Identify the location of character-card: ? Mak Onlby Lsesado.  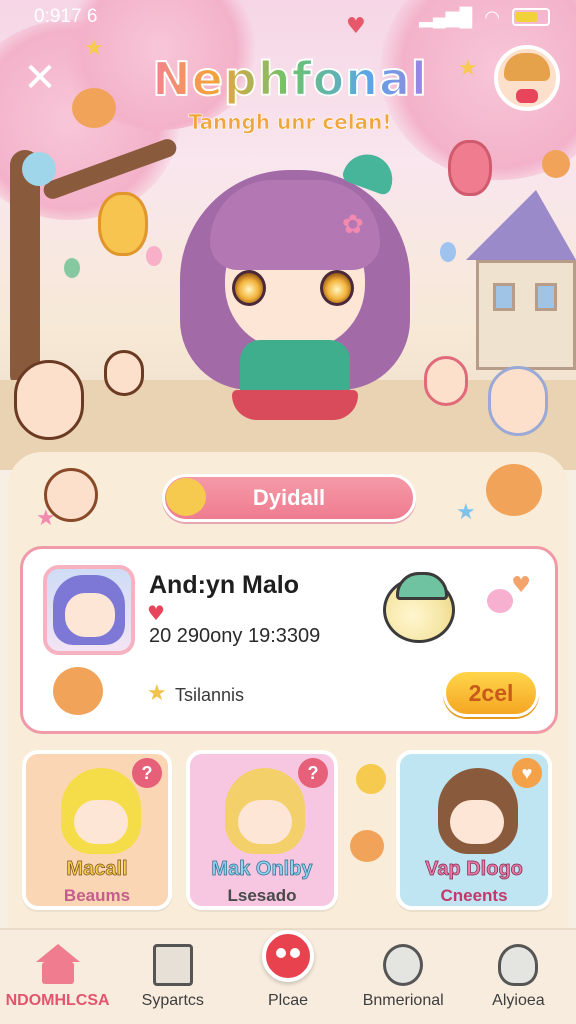
(262, 830).